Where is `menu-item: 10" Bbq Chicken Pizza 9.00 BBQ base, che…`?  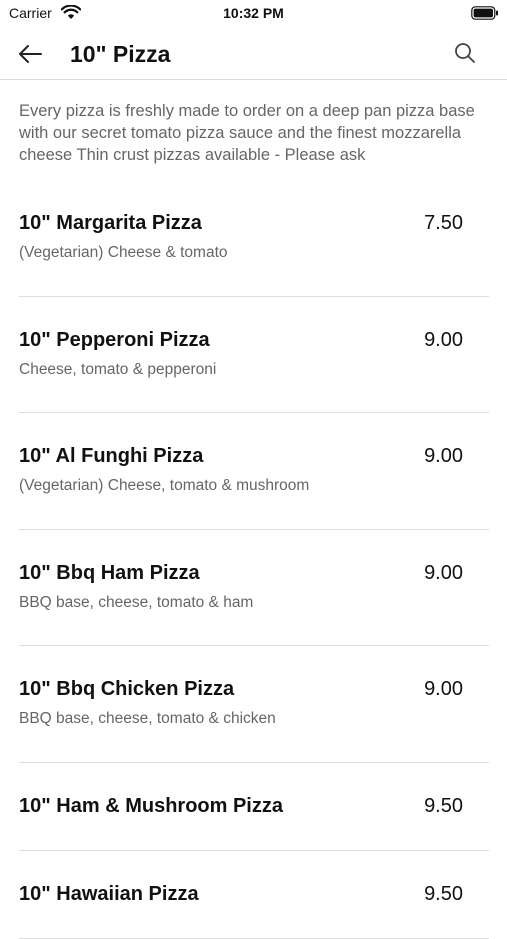
menu-item: 10" Bbq Chicken Pizza 9.00 BBQ base, che… is located at coordinates (254, 704).